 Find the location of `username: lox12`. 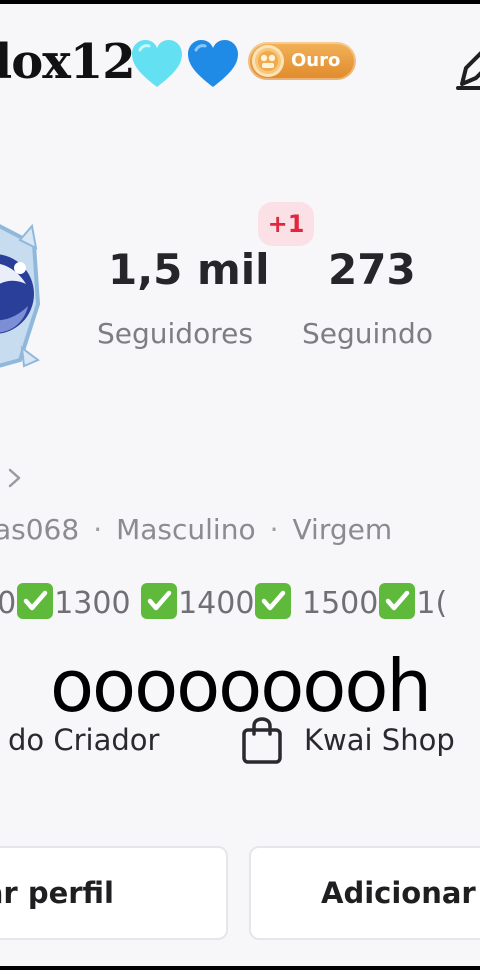

username: lox12 is located at coordinates (68, 62).